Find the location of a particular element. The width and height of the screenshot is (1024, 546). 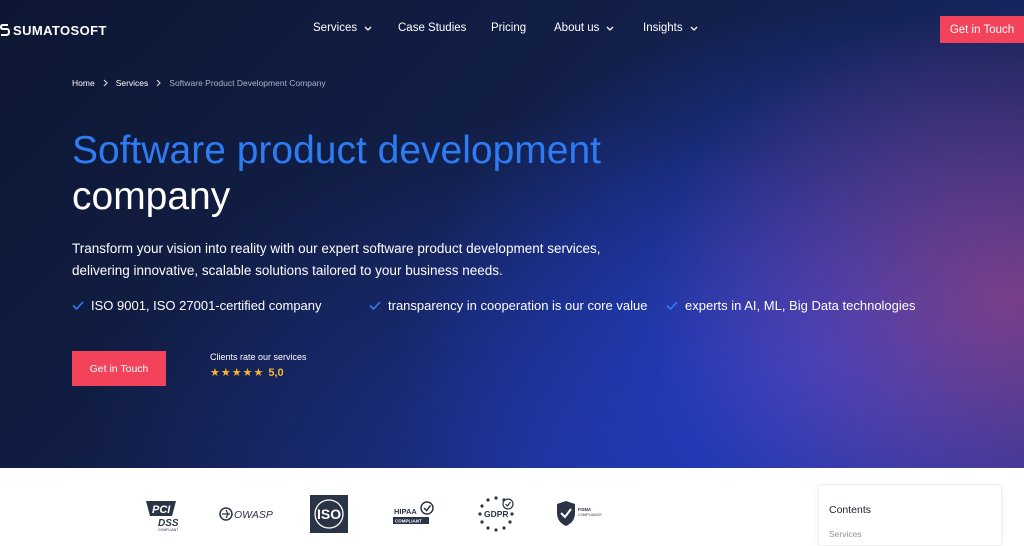

nav-services: Services is located at coordinates (342, 28).